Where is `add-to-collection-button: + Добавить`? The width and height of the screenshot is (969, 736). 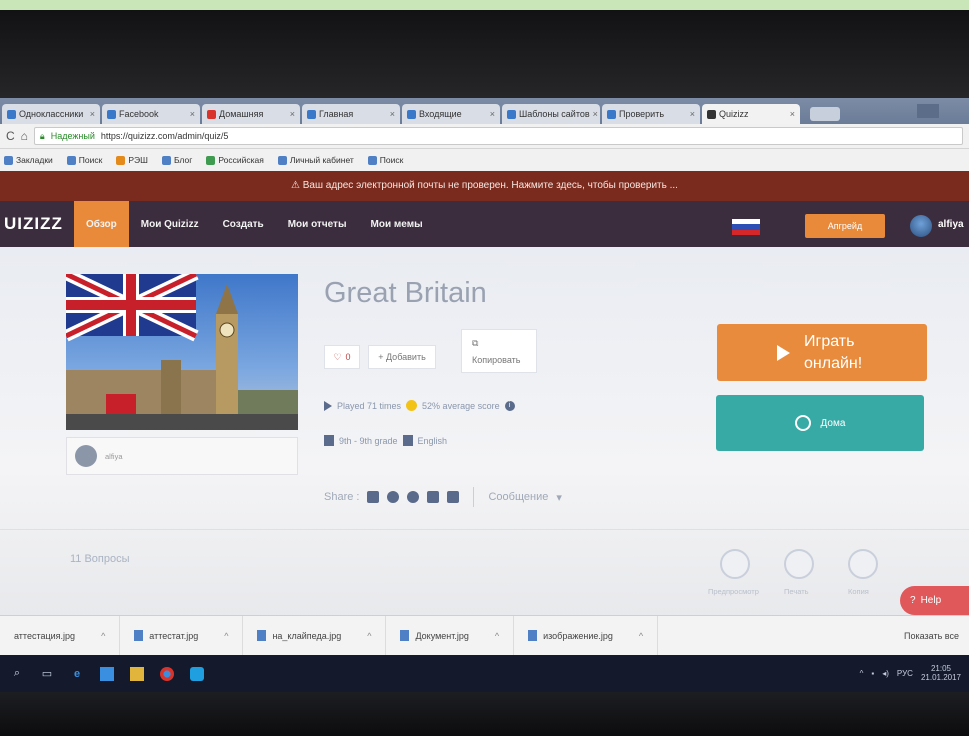 add-to-collection-button: + Добавить is located at coordinates (402, 357).